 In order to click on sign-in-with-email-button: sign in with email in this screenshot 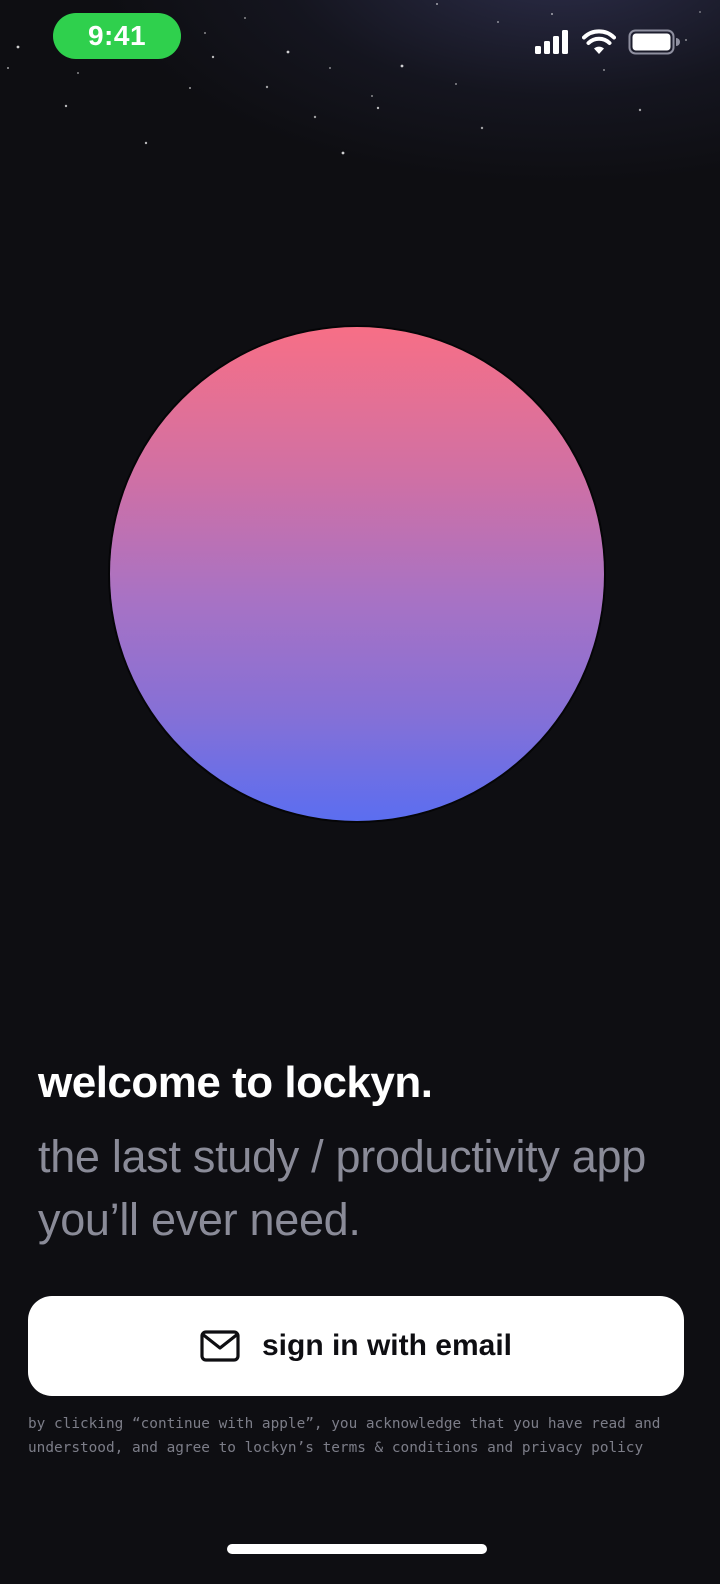, I will do `click(356, 1346)`.